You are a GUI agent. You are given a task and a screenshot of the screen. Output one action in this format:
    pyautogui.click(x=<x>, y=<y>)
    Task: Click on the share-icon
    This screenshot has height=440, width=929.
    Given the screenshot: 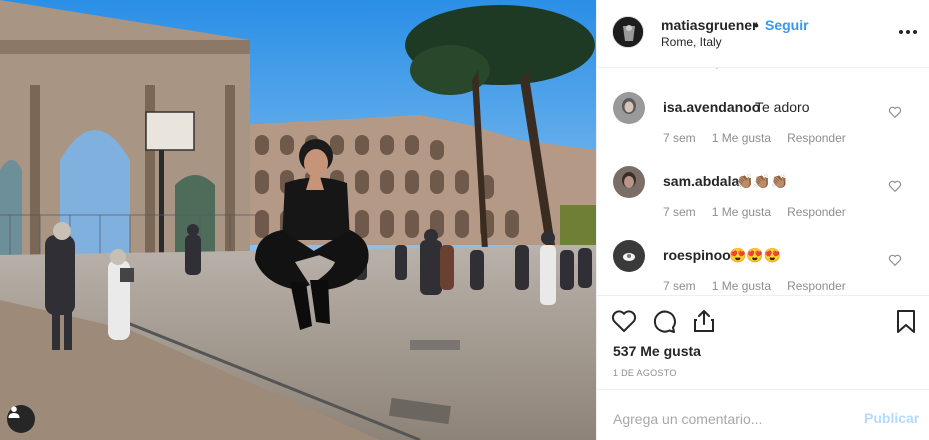 What is the action you would take?
    pyautogui.click(x=704, y=321)
    